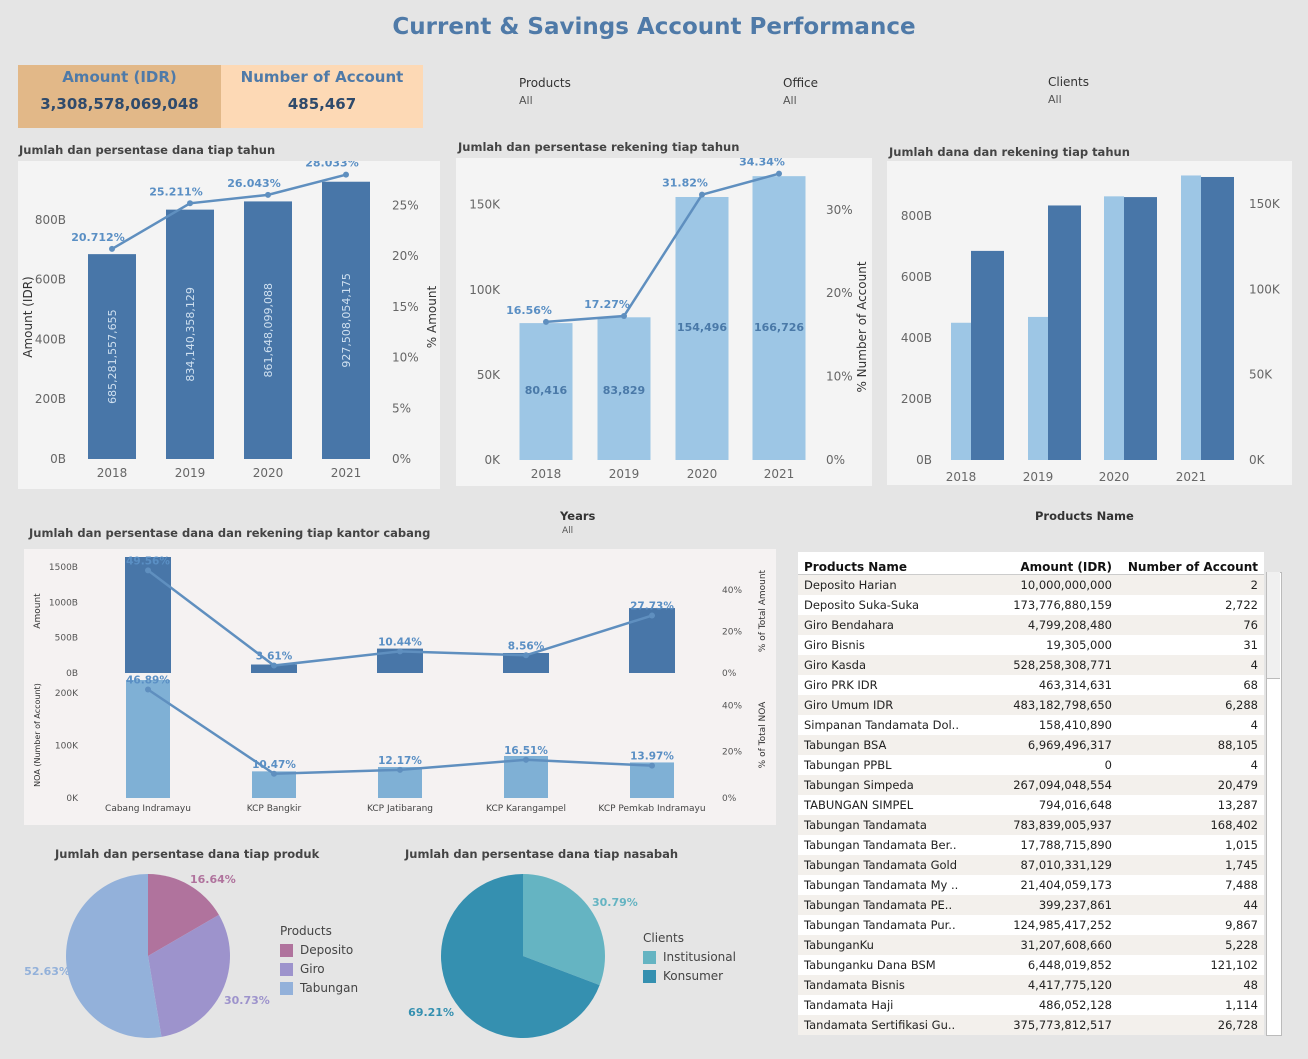  Describe the element at coordinates (800, 91) in the screenshot. I see `filter-office: Office All` at that location.